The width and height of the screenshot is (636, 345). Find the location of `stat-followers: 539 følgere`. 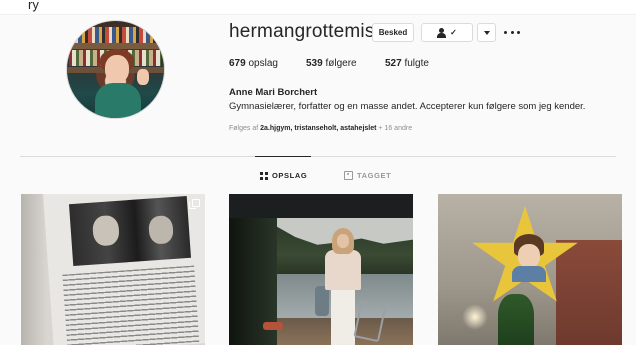

stat-followers: 539 følgere is located at coordinates (331, 63).